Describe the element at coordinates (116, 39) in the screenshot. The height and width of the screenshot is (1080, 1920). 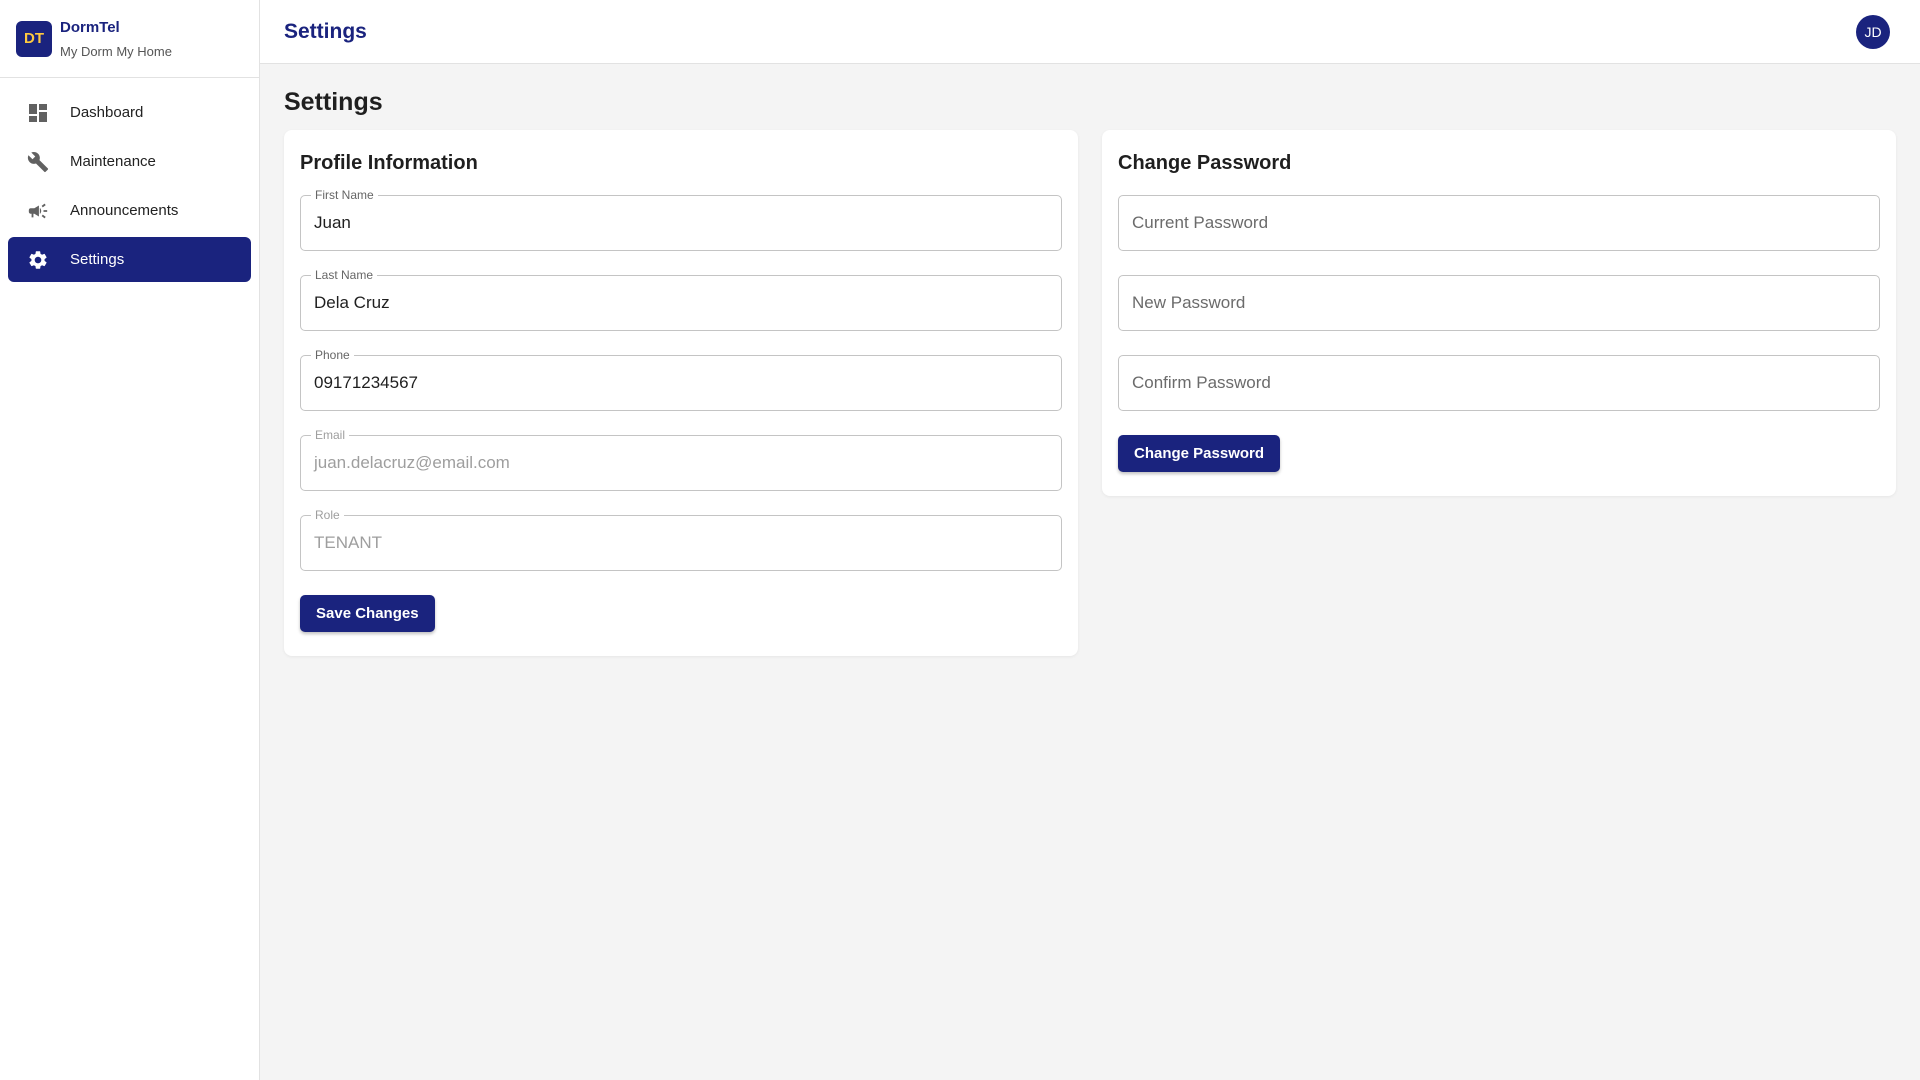
I see `brand-text: DormTel My Dorm My Home` at that location.